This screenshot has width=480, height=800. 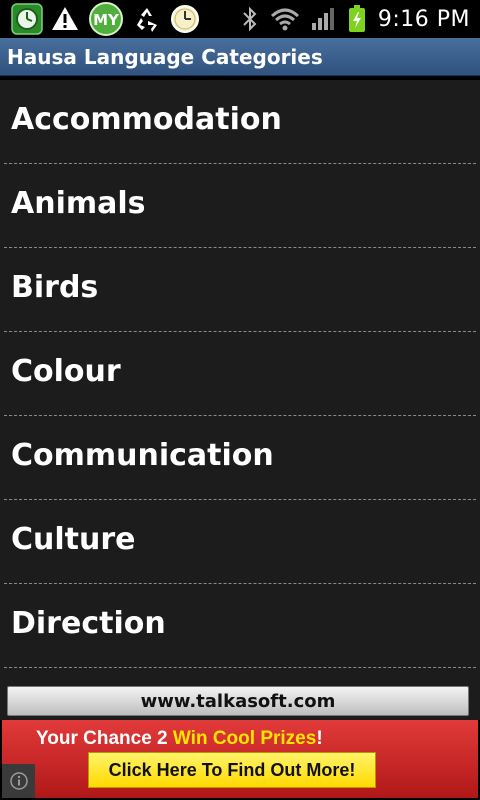 What do you see at coordinates (78, 203) in the screenshot?
I see `list-item-label: Animals` at bounding box center [78, 203].